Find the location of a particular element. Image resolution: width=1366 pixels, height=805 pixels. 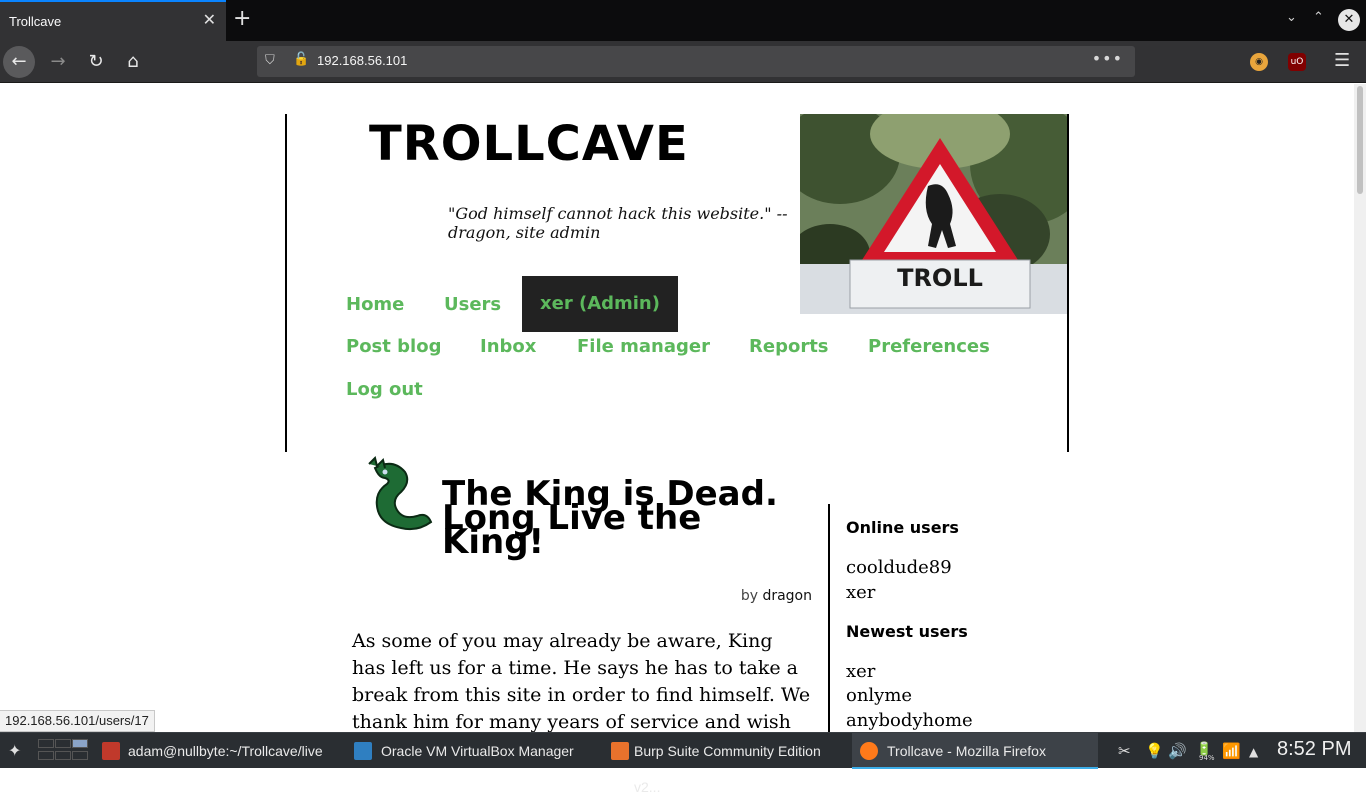

firefox-icon is located at coordinates (869, 751).